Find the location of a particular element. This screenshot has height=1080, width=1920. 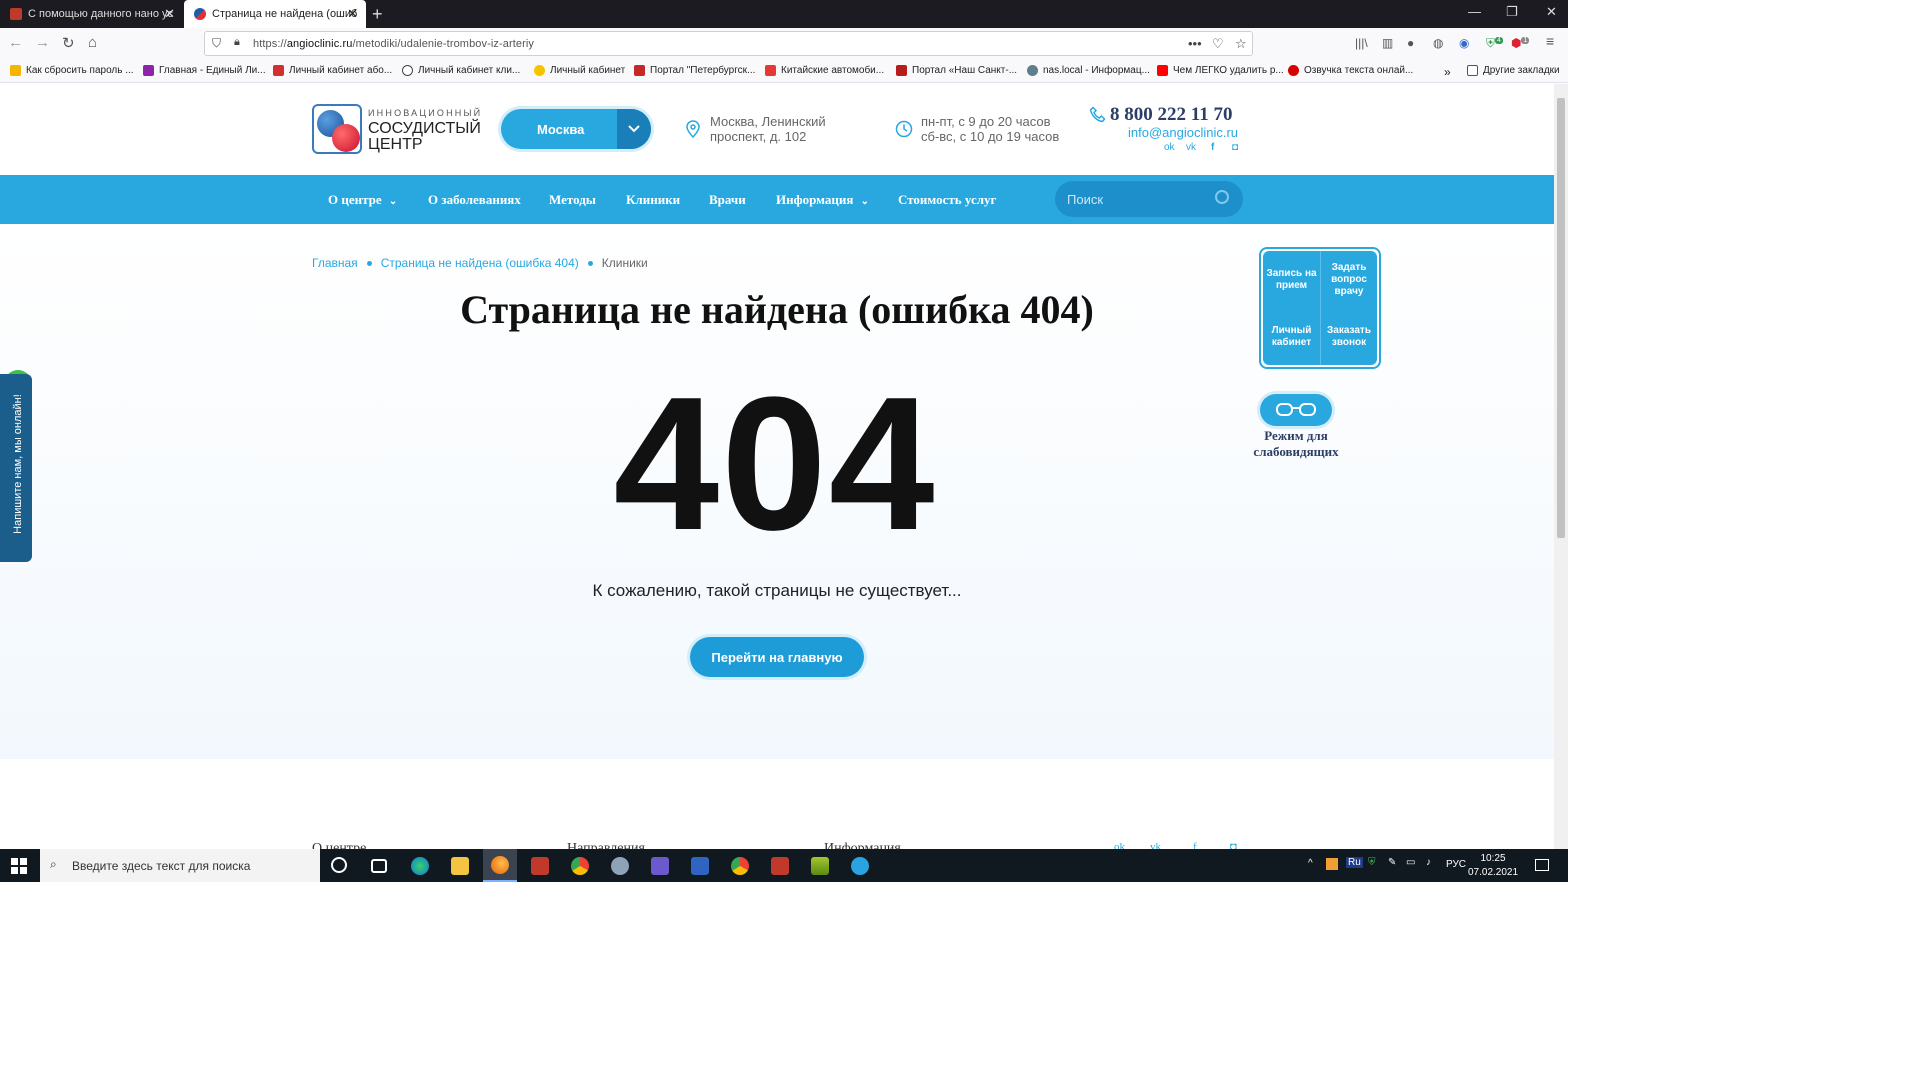

tray-pen-icon: ✎ is located at coordinates (1392, 862).